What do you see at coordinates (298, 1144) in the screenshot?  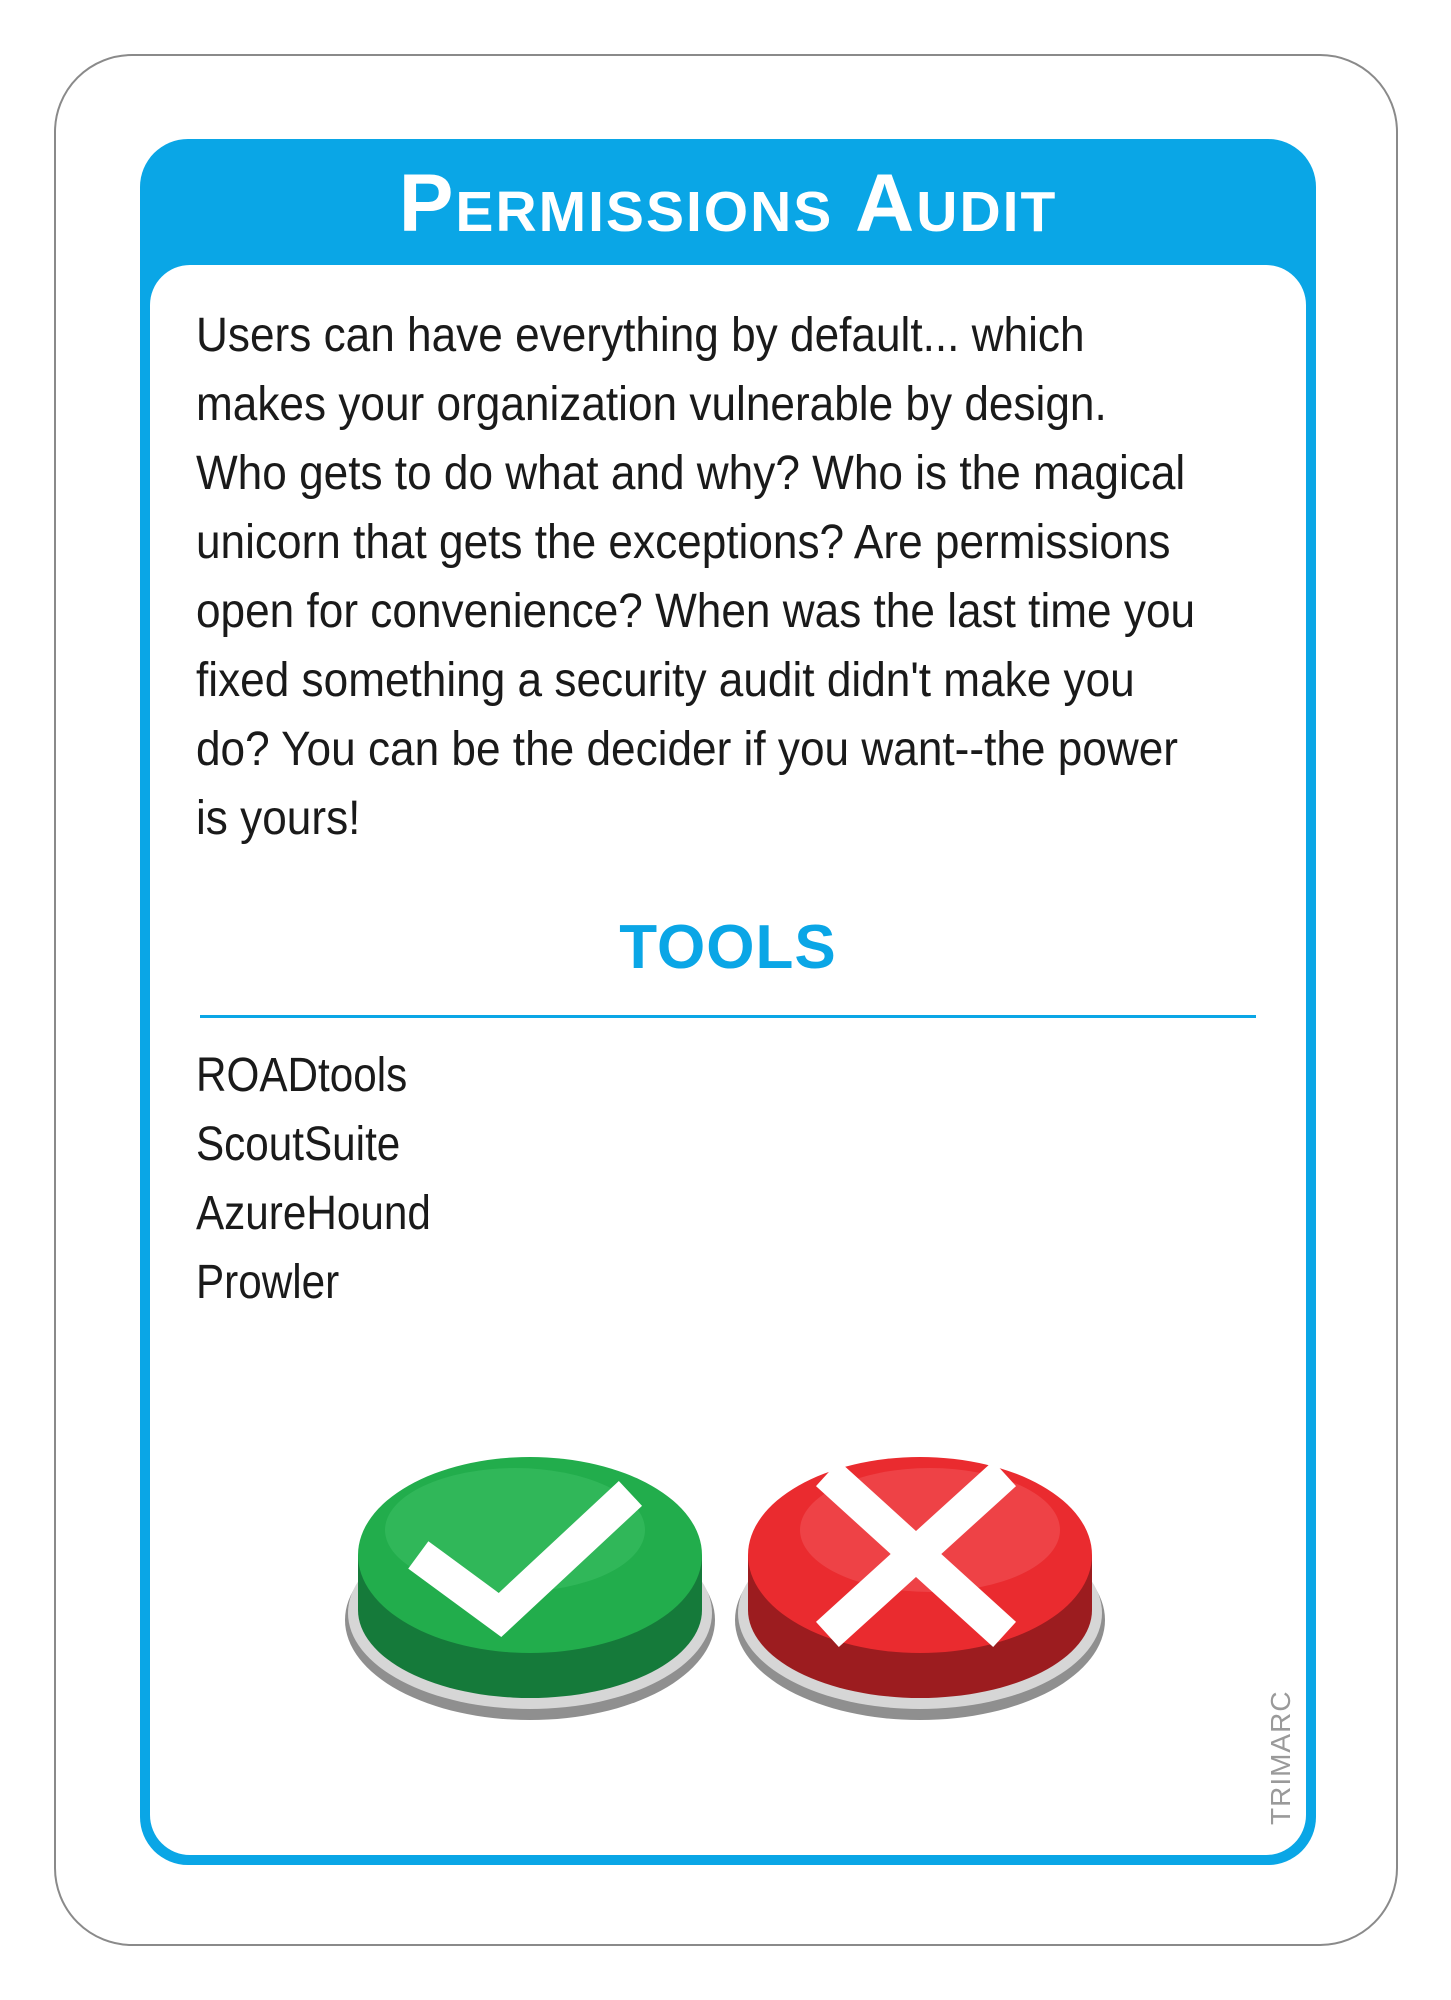 I see `tool-item: ScoutSuite` at bounding box center [298, 1144].